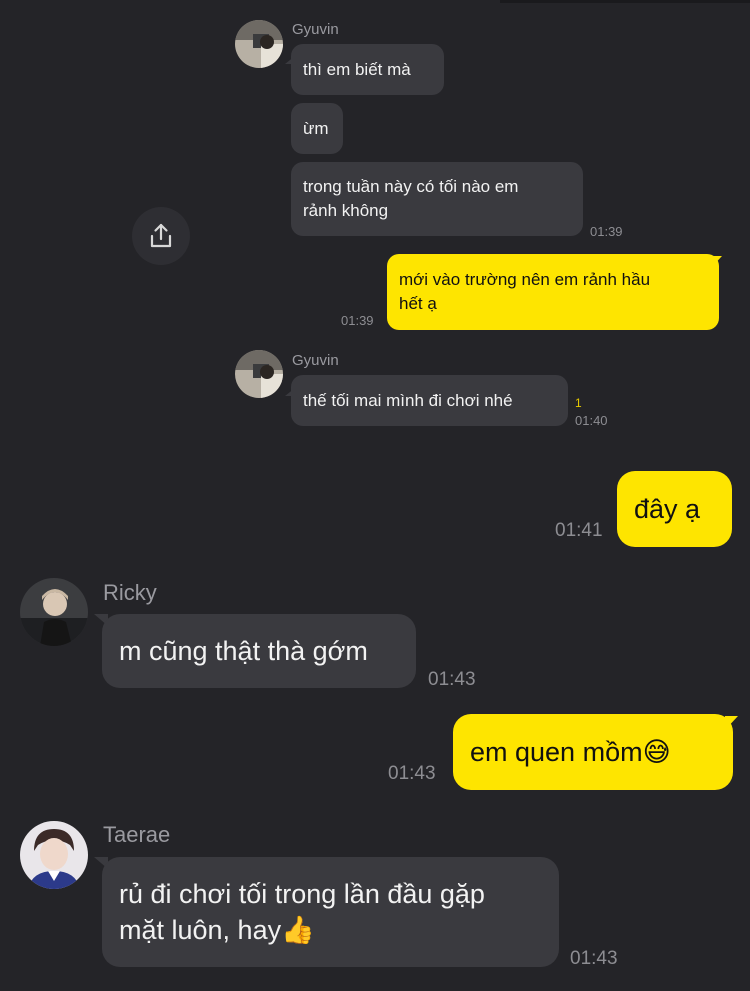  I want to click on sender-name: Ricky, so click(130, 592).